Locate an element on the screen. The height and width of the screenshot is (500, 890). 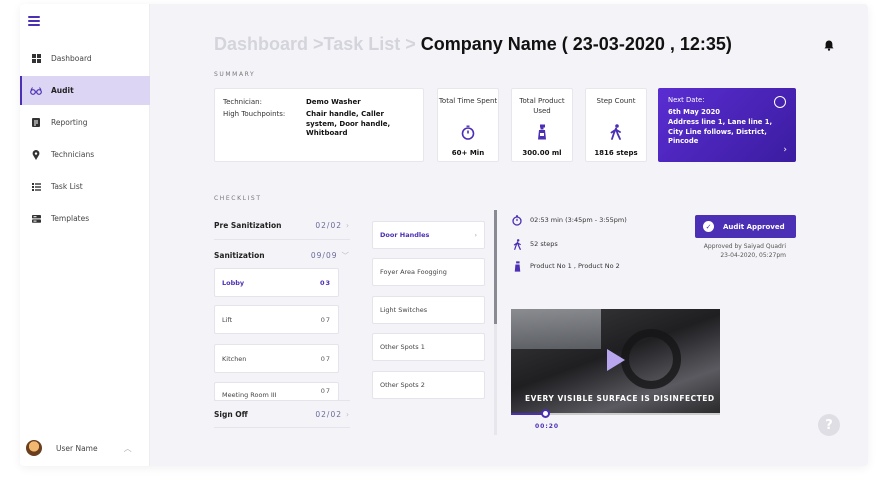
glasses-icon is located at coordinates (36, 91).